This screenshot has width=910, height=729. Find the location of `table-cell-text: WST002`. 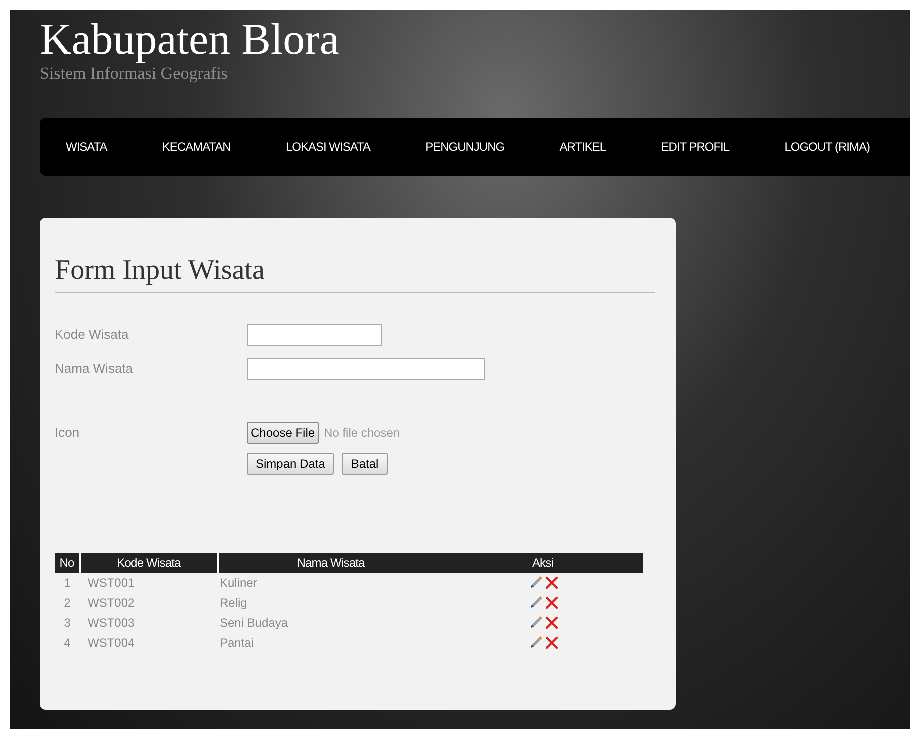

table-cell-text: WST002 is located at coordinates (111, 603).